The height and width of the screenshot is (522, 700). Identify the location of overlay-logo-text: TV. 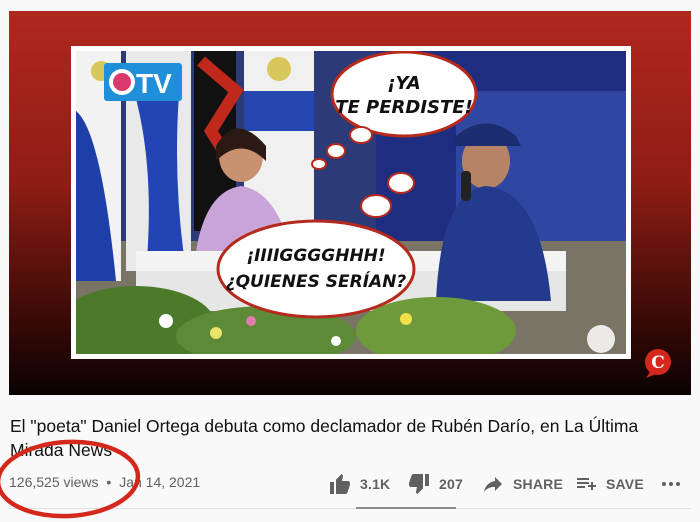
(154, 83).